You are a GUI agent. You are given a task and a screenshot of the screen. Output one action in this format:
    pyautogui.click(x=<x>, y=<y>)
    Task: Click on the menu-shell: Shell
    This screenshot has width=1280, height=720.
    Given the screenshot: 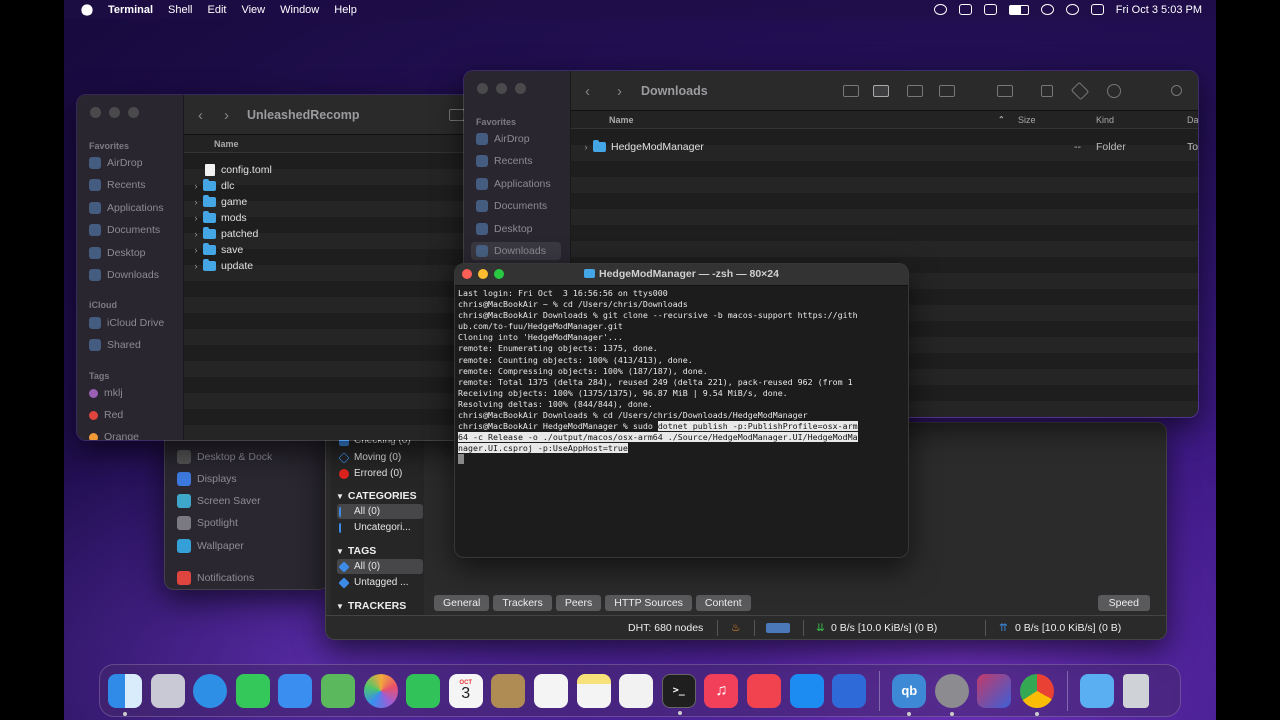 What is the action you would take?
    pyautogui.click(x=180, y=10)
    